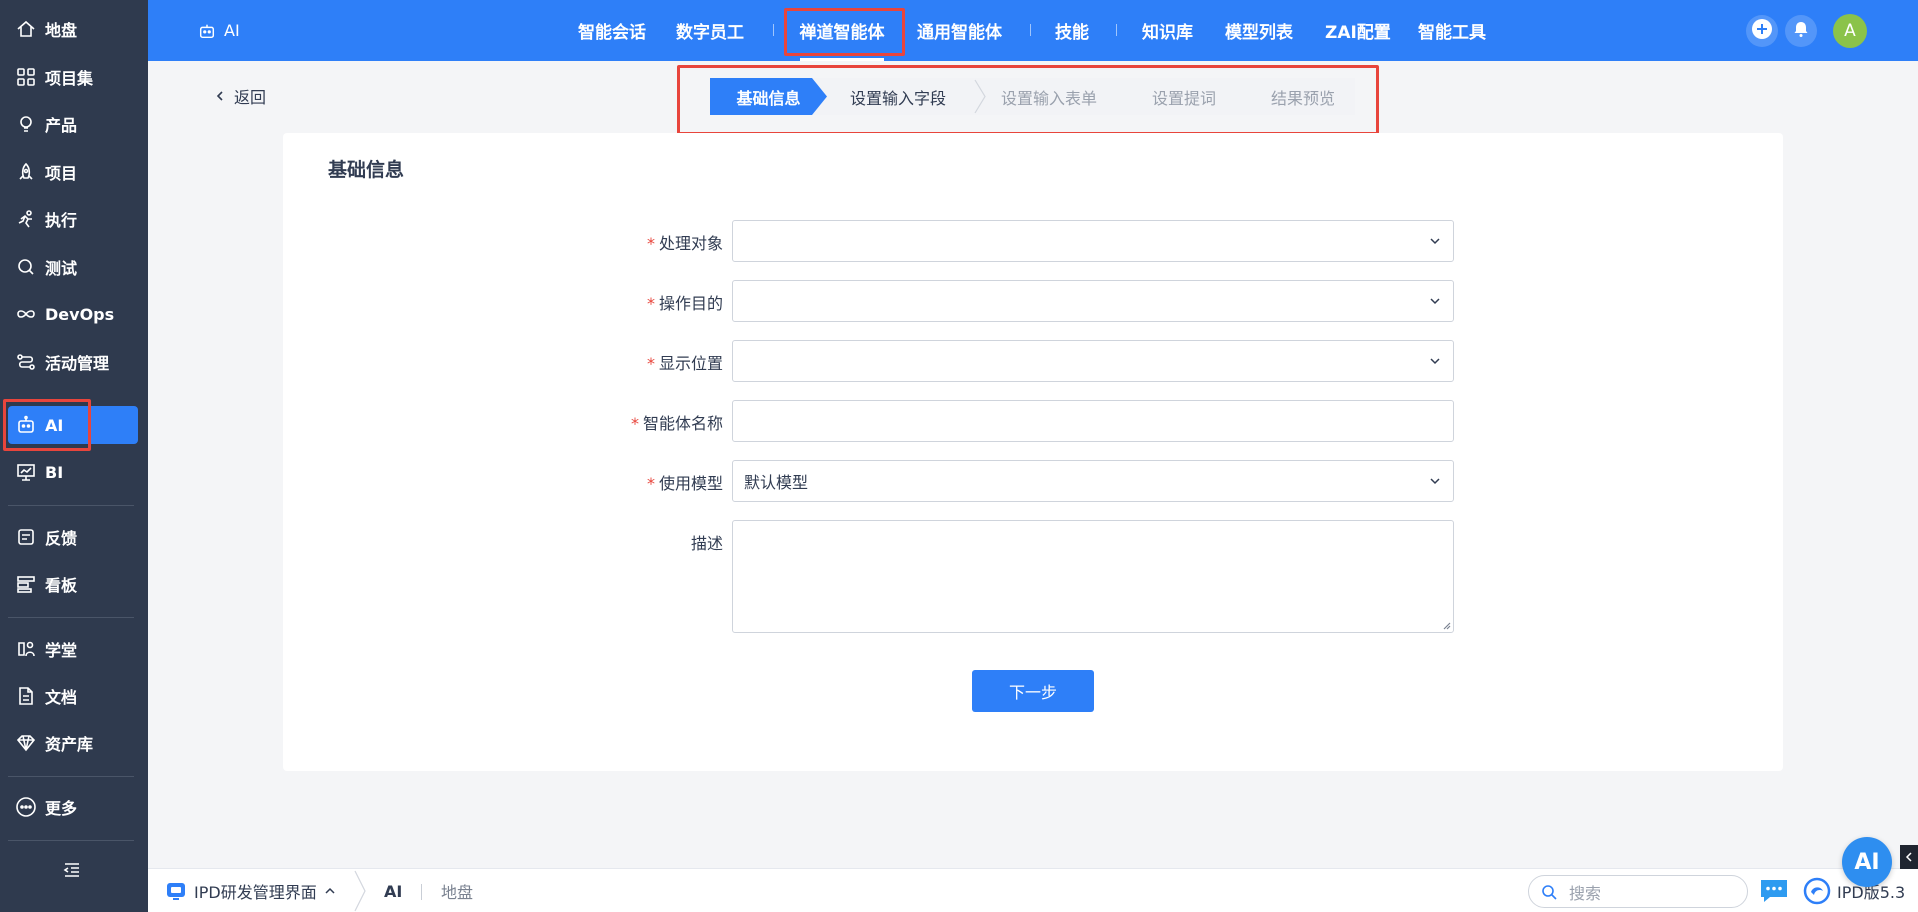 The image size is (1918, 912). I want to click on sidebar-item-program: 项目集, so click(73, 77).